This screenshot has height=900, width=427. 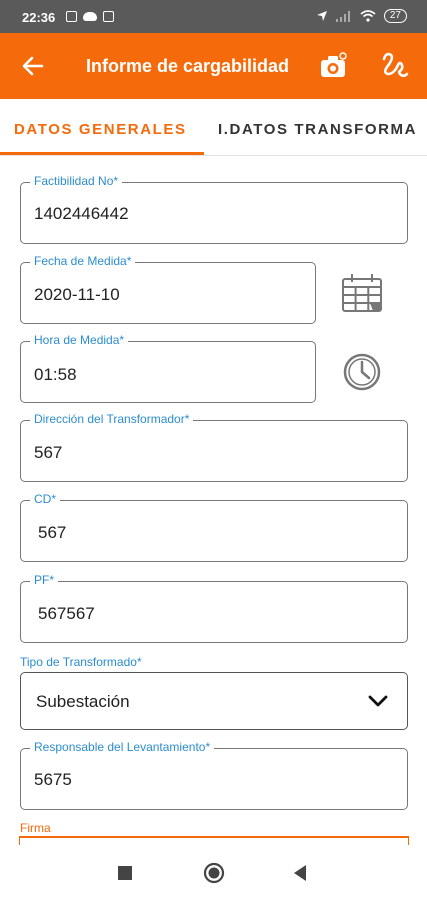 What do you see at coordinates (214, 527) in the screenshot?
I see `cd-field: CD* 567` at bounding box center [214, 527].